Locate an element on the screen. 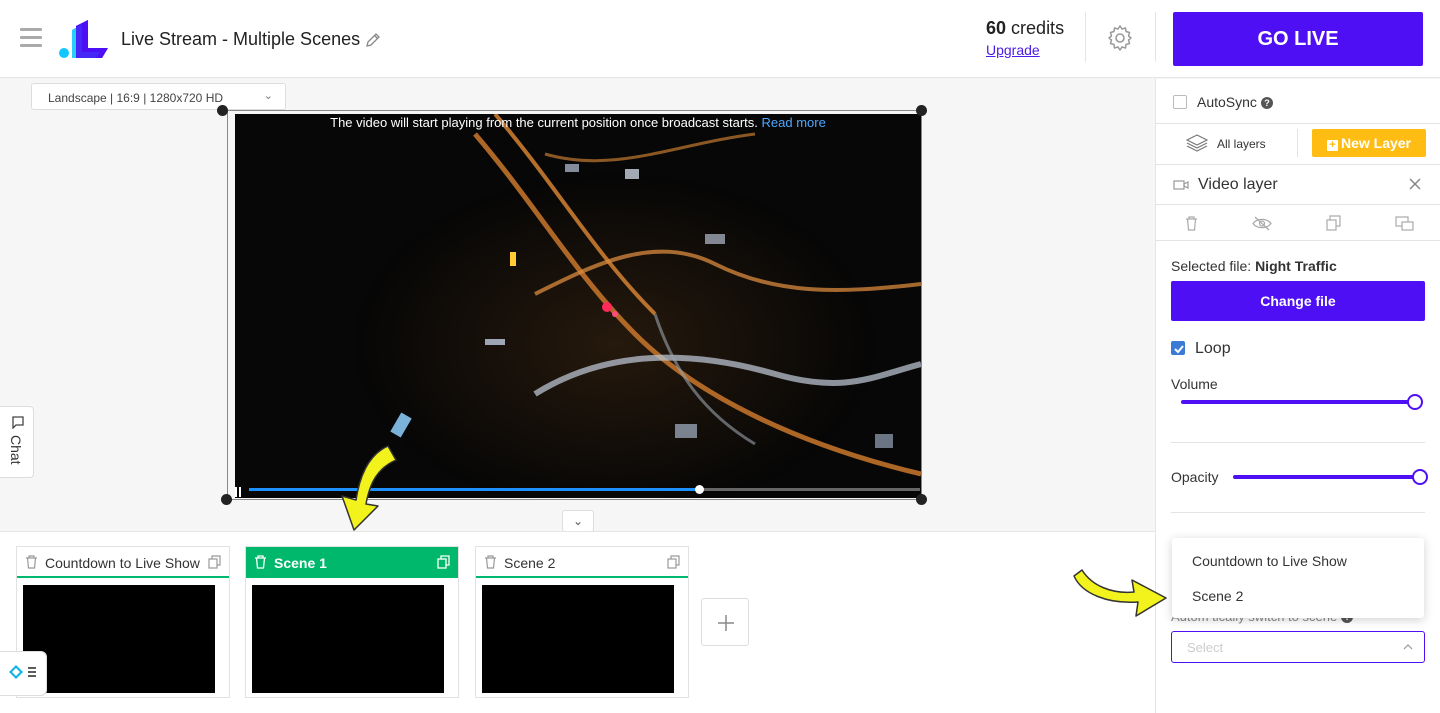 The width and height of the screenshot is (1440, 713). credits-display: 60 credits is located at coordinates (1025, 28).